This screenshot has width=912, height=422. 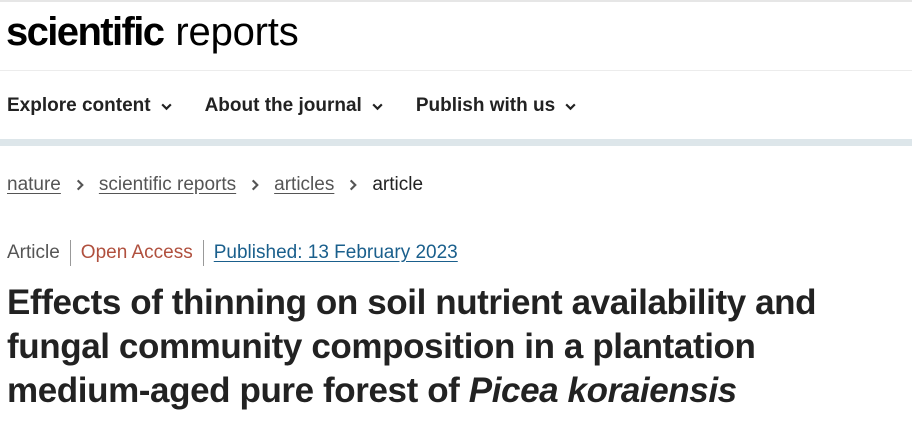 I want to click on journal-logo: scientific reports, so click(x=152, y=36).